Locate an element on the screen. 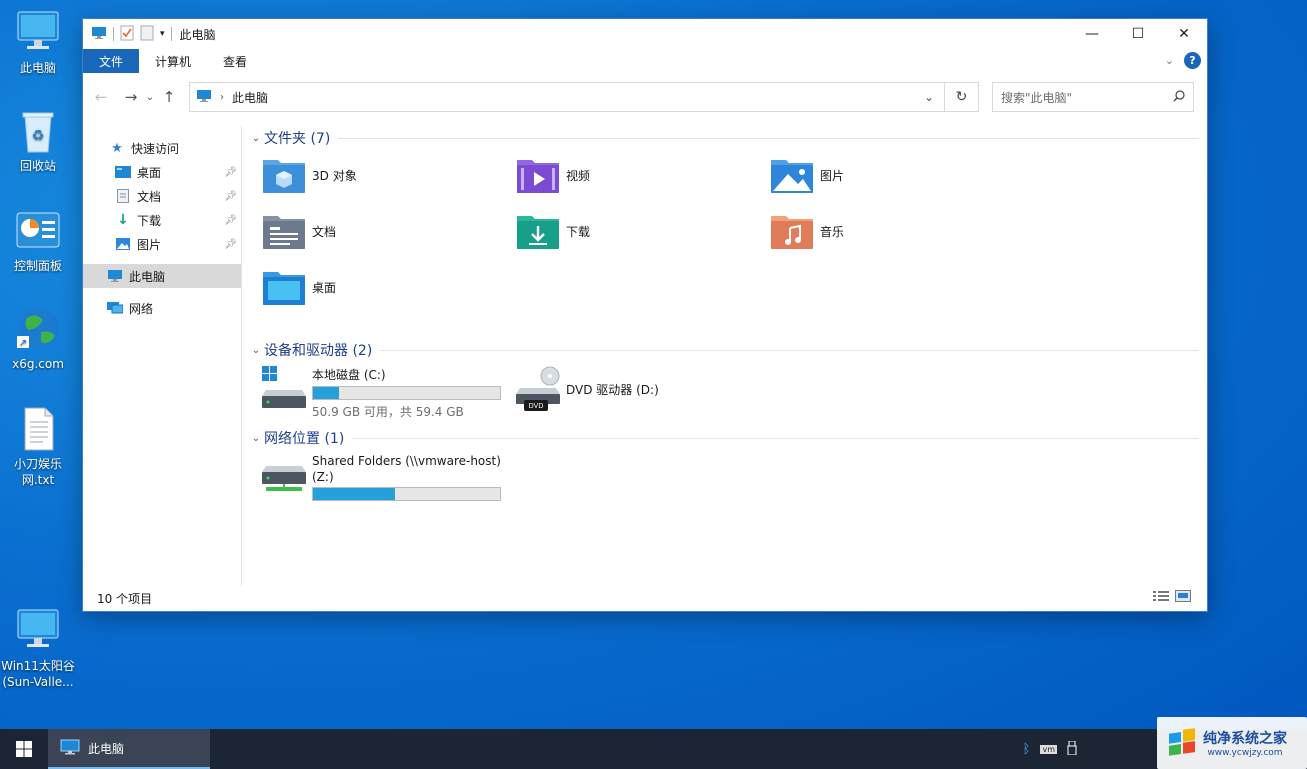  star-icon: ★ is located at coordinates (117, 148).